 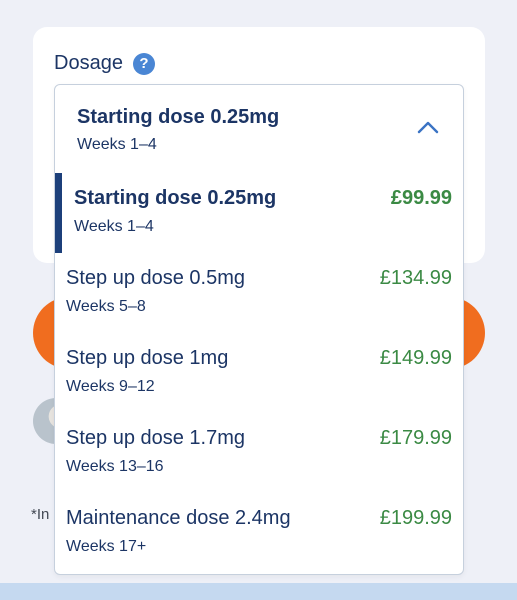 What do you see at coordinates (147, 358) in the screenshot?
I see `dose-option-label: Step up dose 1mg` at bounding box center [147, 358].